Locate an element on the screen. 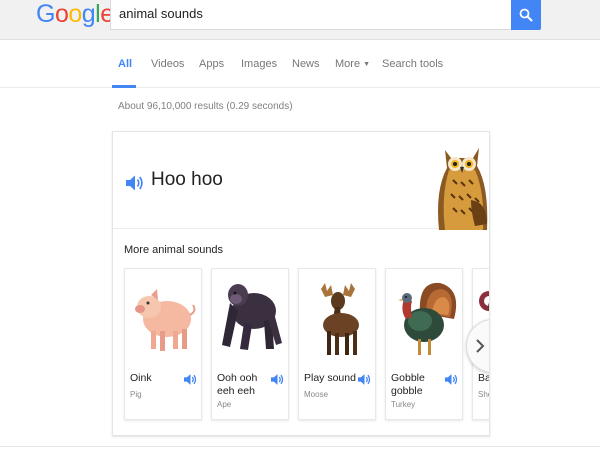 The image size is (600, 450). divider is located at coordinates (300, 446).